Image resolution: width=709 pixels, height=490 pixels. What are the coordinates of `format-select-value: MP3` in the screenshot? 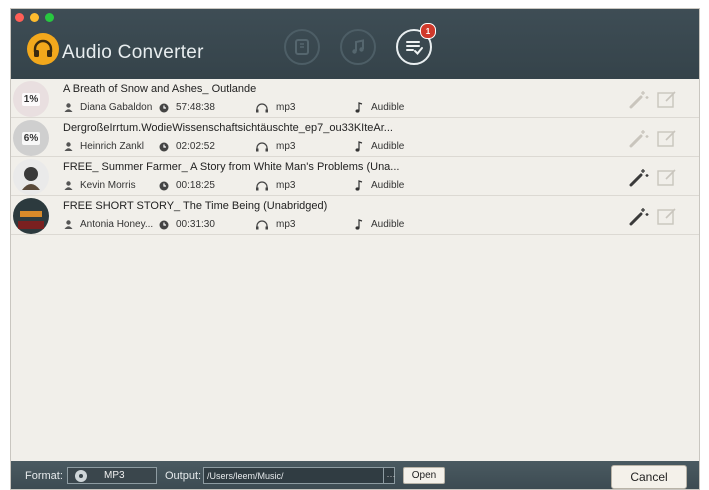 It's located at (114, 475).